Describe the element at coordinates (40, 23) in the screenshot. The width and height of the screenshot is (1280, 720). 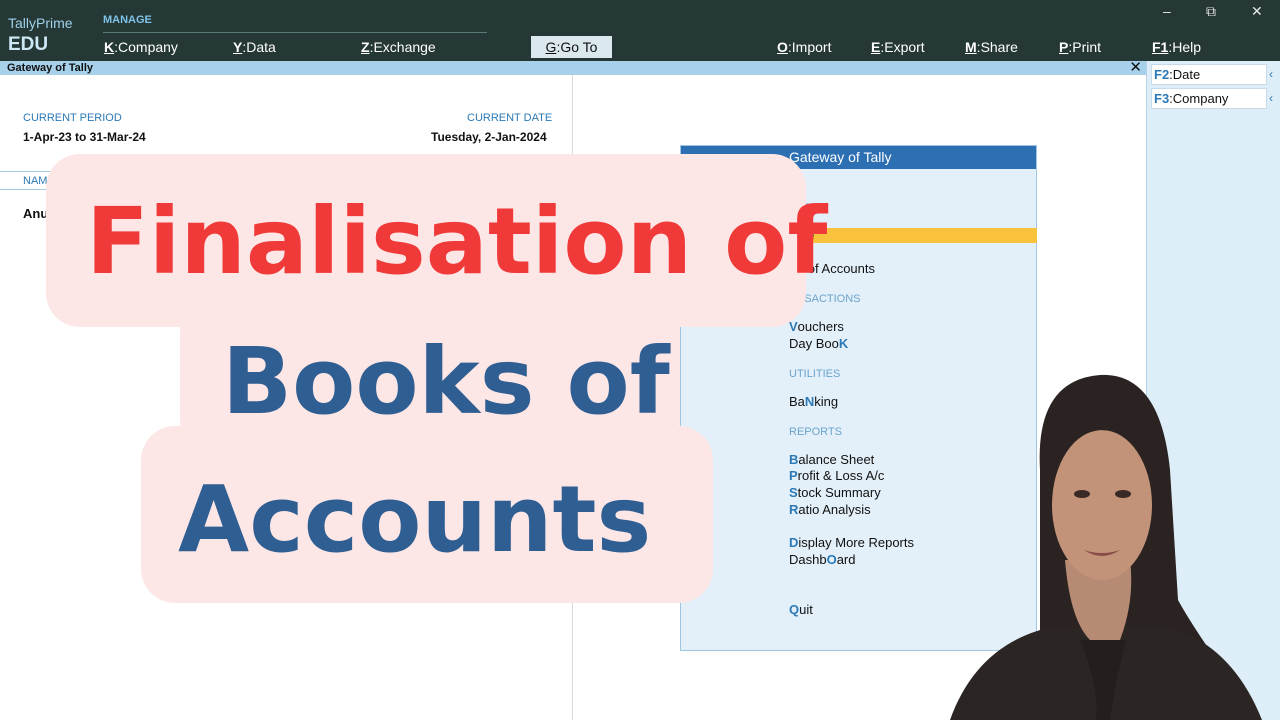
I see `brand-name: TallyPrime` at that location.